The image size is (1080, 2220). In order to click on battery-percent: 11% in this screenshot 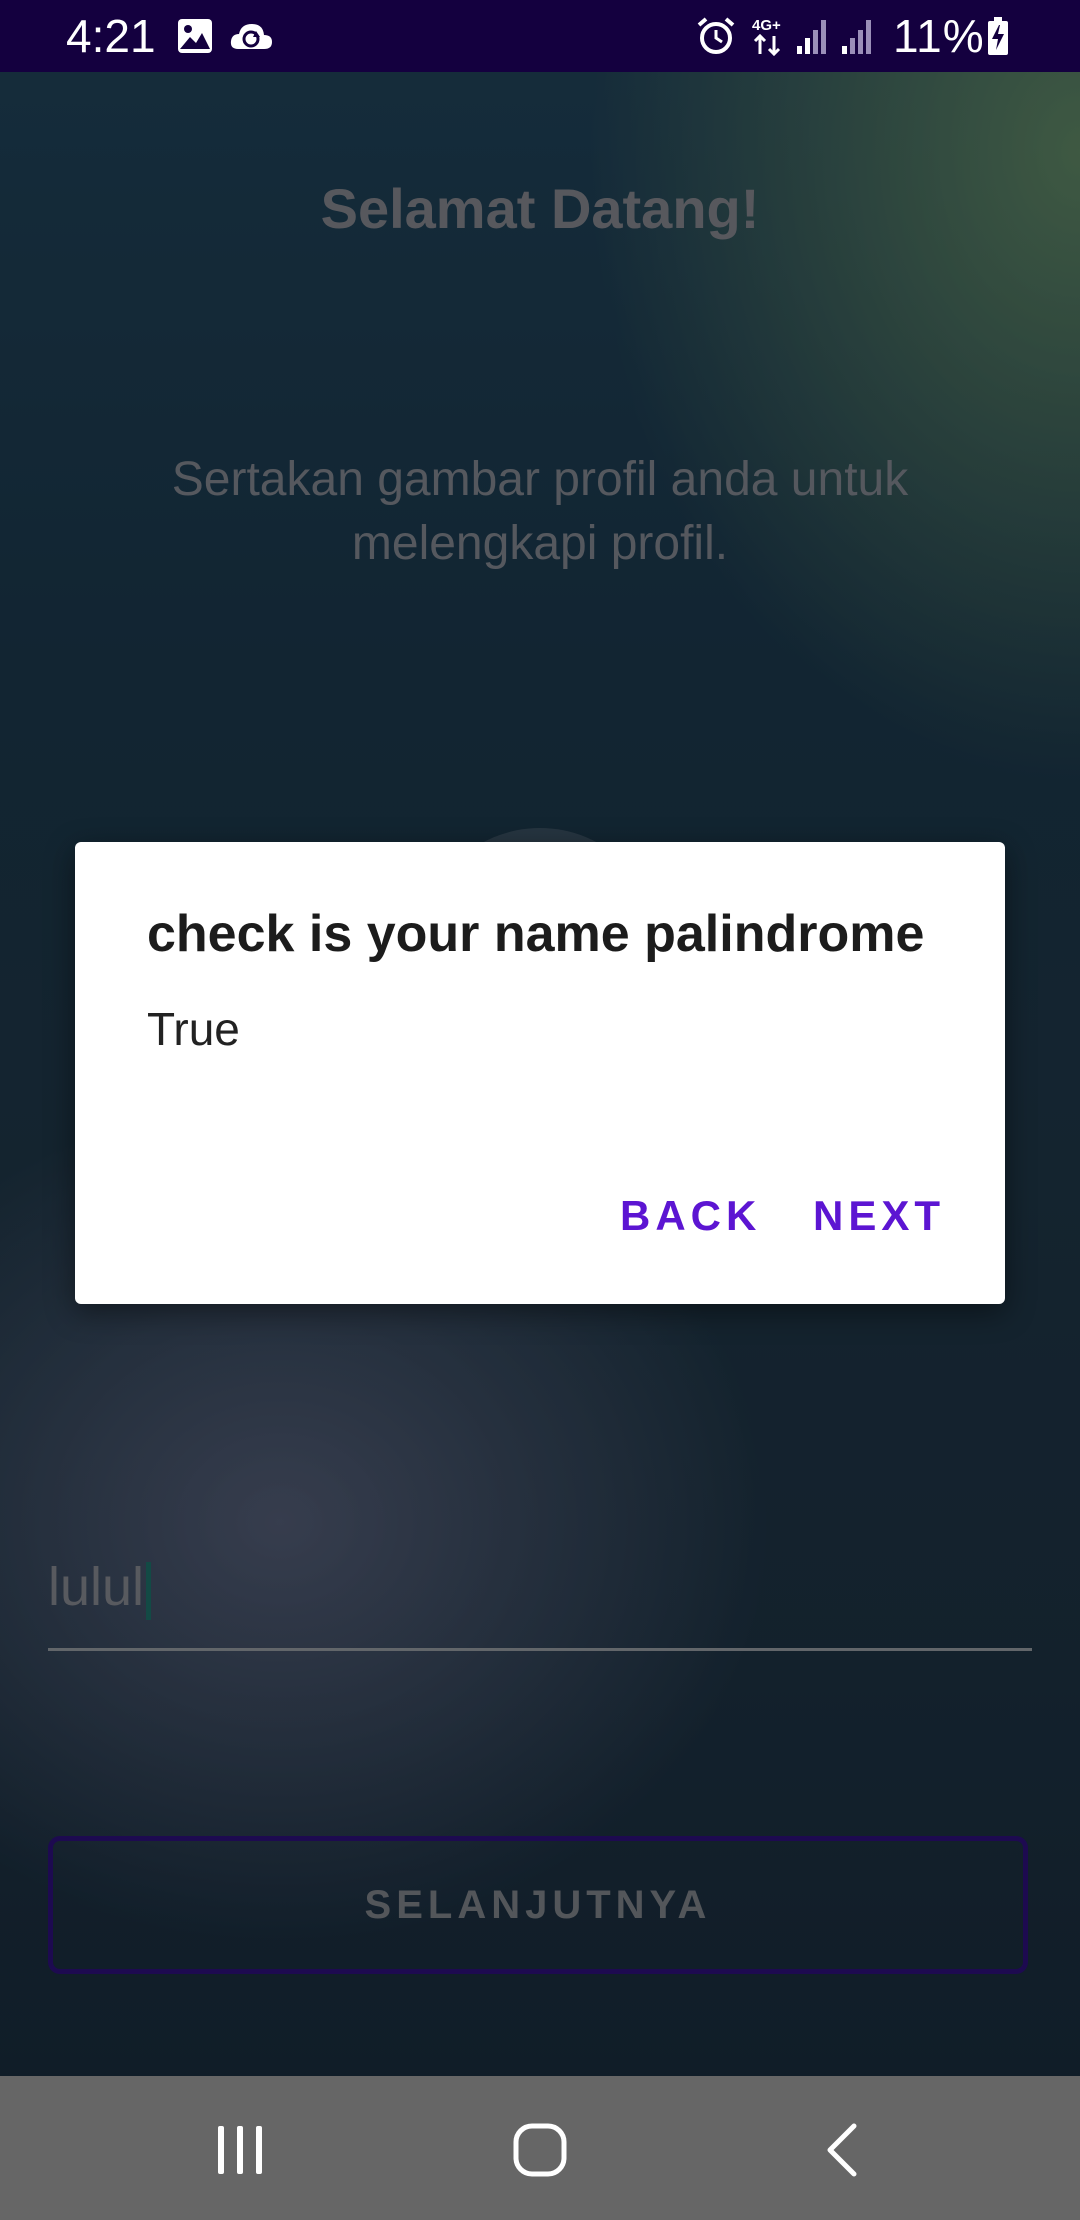, I will do `click(939, 36)`.